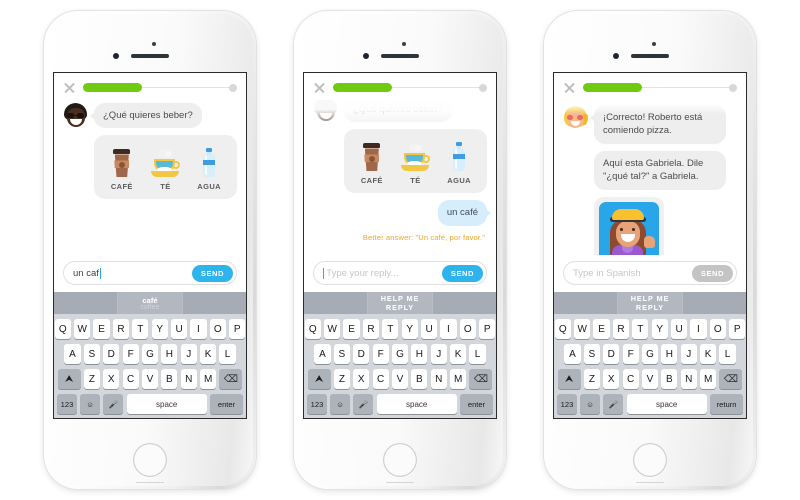 This screenshot has height=500, width=800. What do you see at coordinates (650, 303) in the screenshot?
I see `help-me-reply-button: HELP ME REPLY` at bounding box center [650, 303].